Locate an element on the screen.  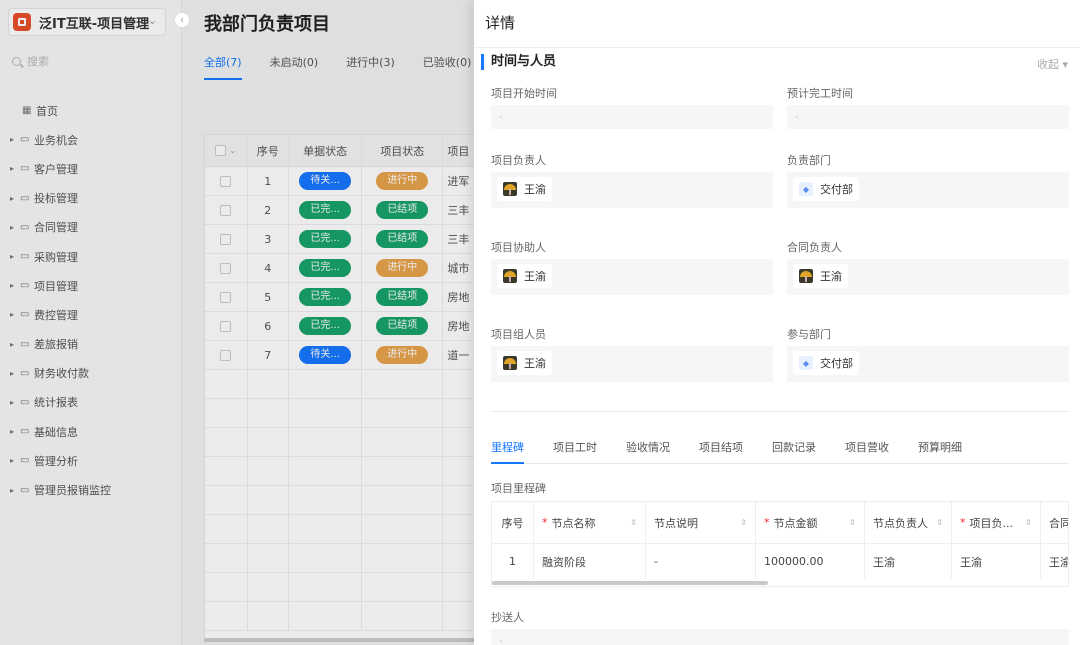
table-row: 1 融资阶段 -100000.00 王渝 王渝 王渝 is located at coordinates (780, 561).